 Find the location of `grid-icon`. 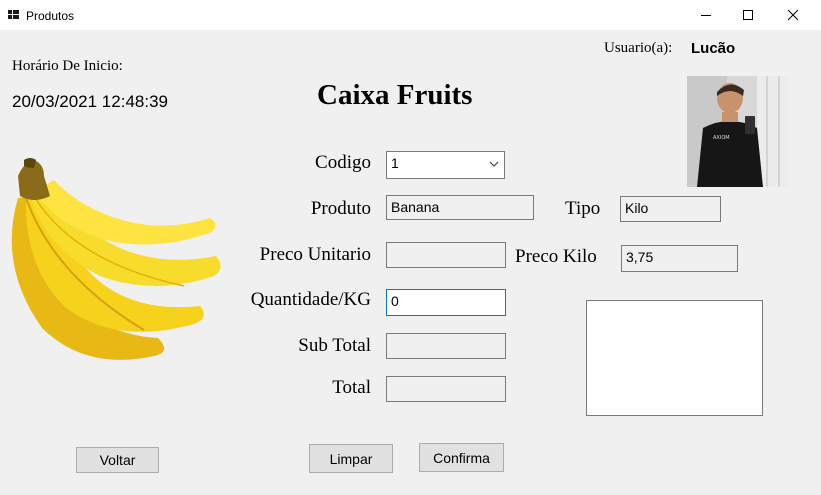

grid-icon is located at coordinates (13, 14).